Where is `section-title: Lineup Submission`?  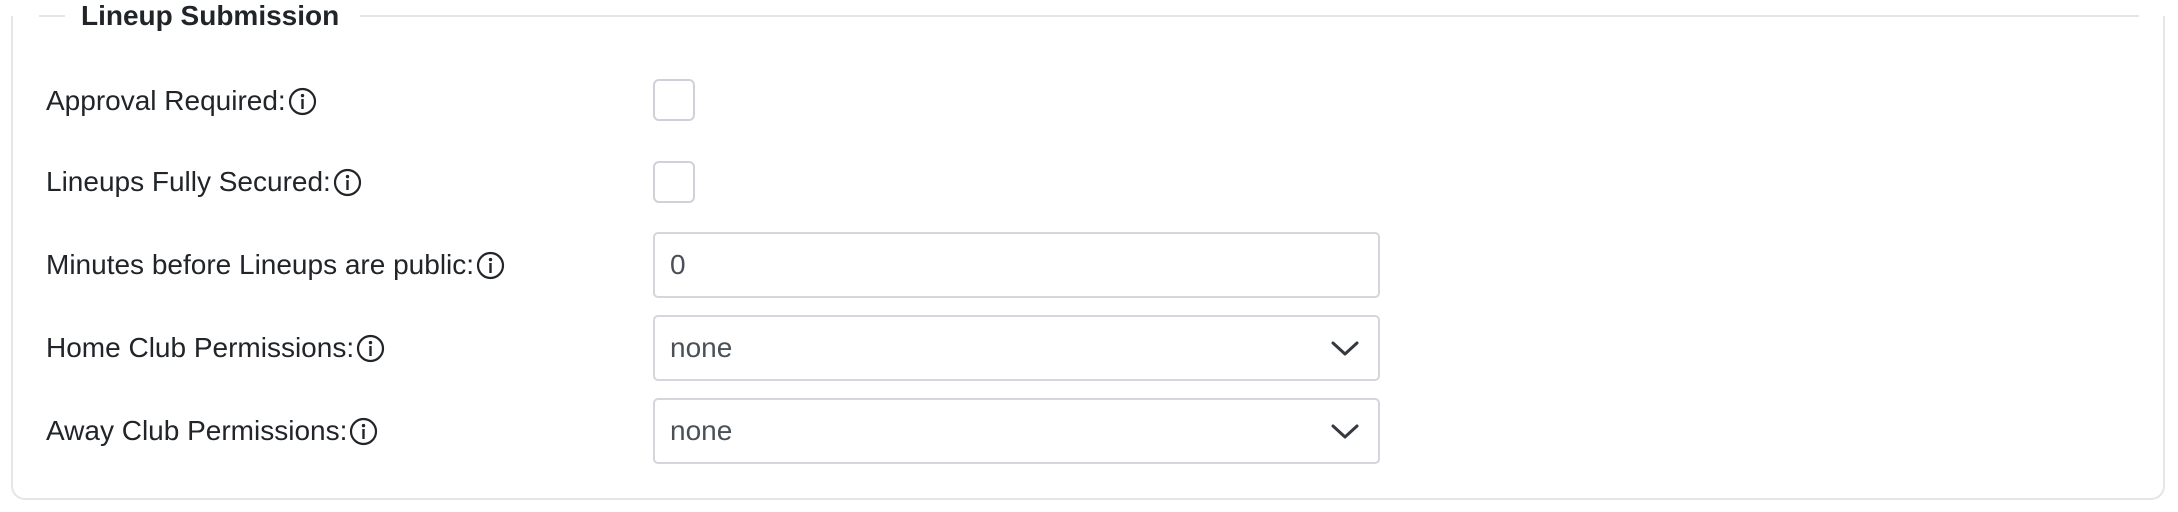 section-title: Lineup Submission is located at coordinates (210, 15).